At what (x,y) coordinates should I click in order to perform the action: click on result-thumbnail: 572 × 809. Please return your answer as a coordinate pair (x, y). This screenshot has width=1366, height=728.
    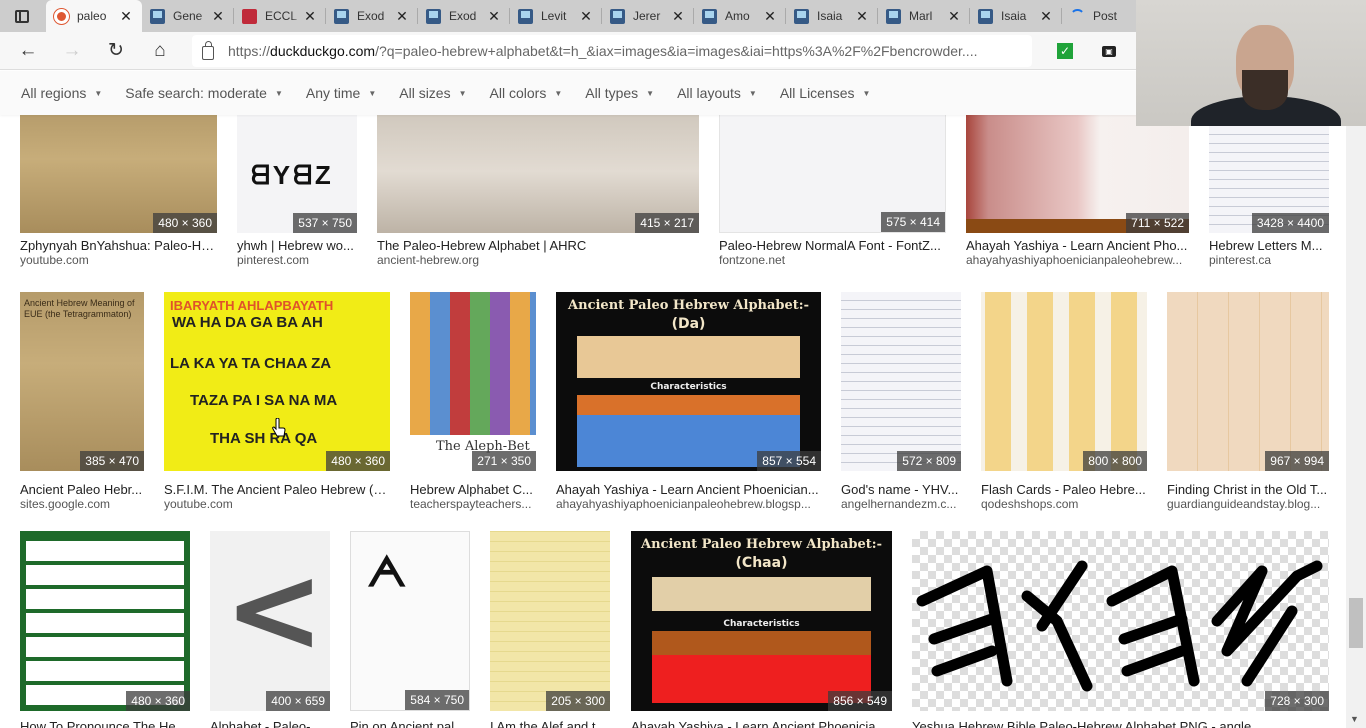
    Looking at the image, I should click on (901, 381).